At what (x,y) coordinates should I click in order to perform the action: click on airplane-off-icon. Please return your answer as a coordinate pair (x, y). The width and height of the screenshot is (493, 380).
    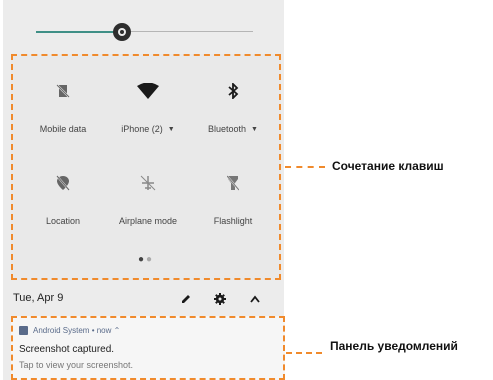
    Looking at the image, I should click on (148, 183).